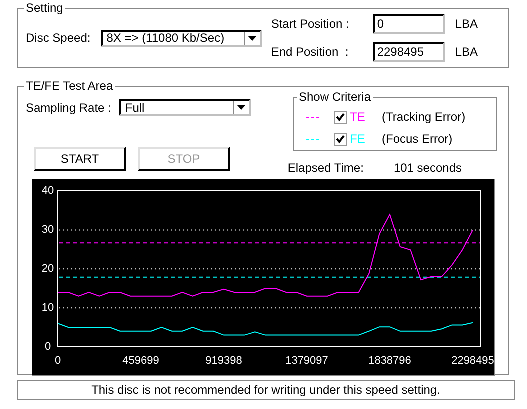 Image resolution: width=527 pixels, height=409 pixels. Describe the element at coordinates (181, 38) in the screenshot. I see `disc-speed-dropdown: 8X => (11080 Kb/Sec)` at that location.